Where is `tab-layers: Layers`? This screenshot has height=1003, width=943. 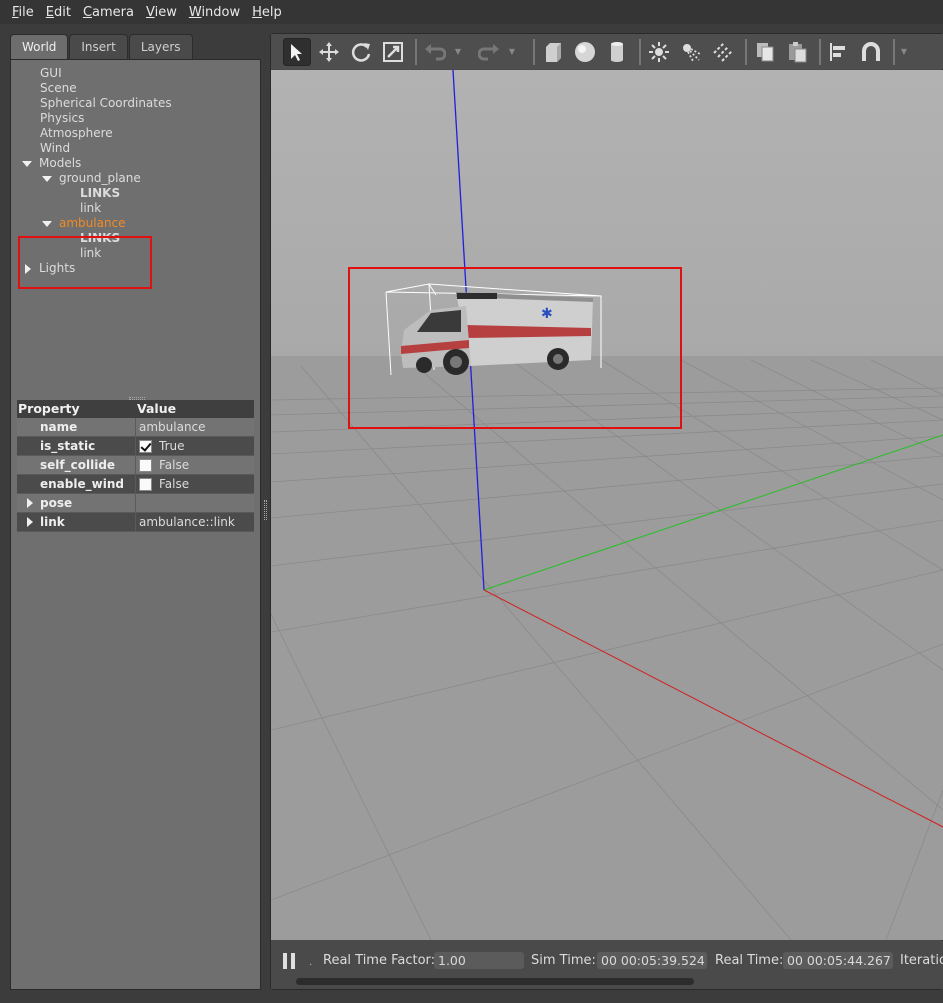 tab-layers: Layers is located at coordinates (160, 47).